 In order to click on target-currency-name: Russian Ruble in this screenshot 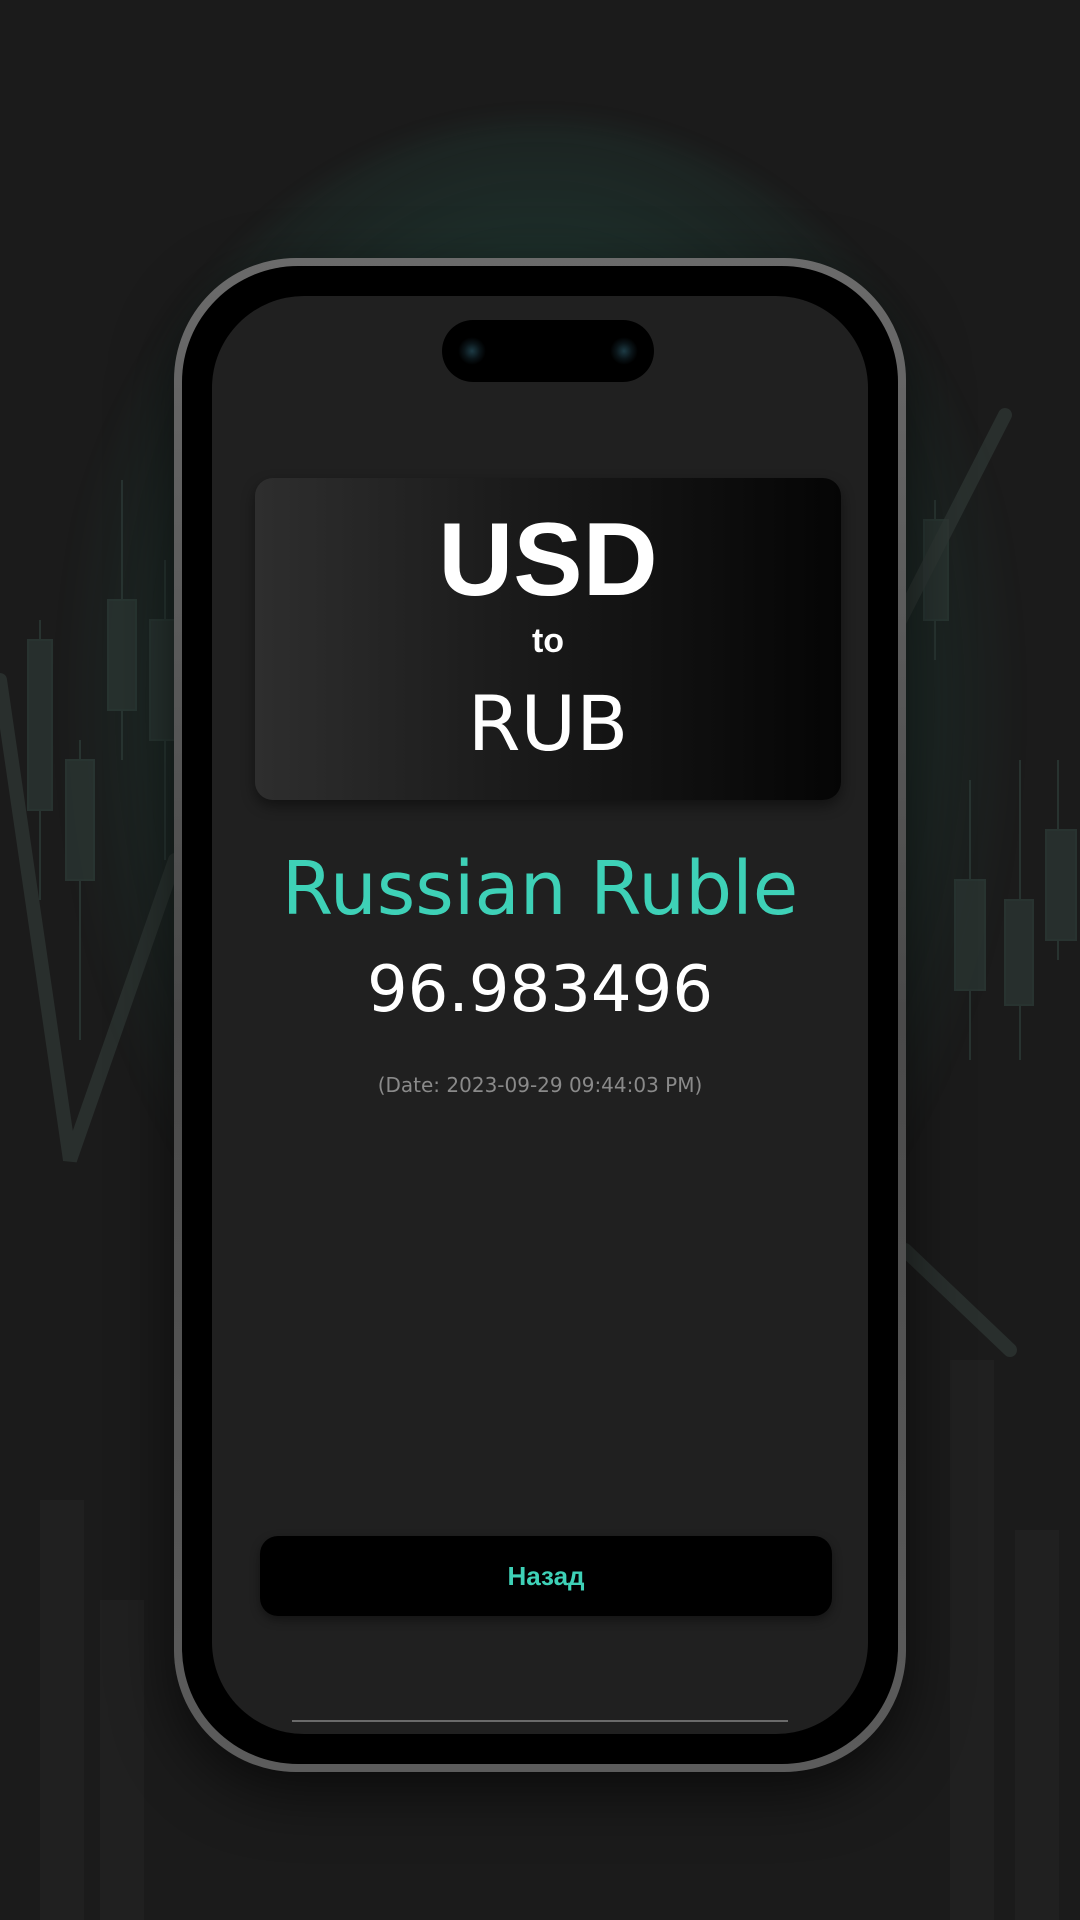, I will do `click(540, 889)`.